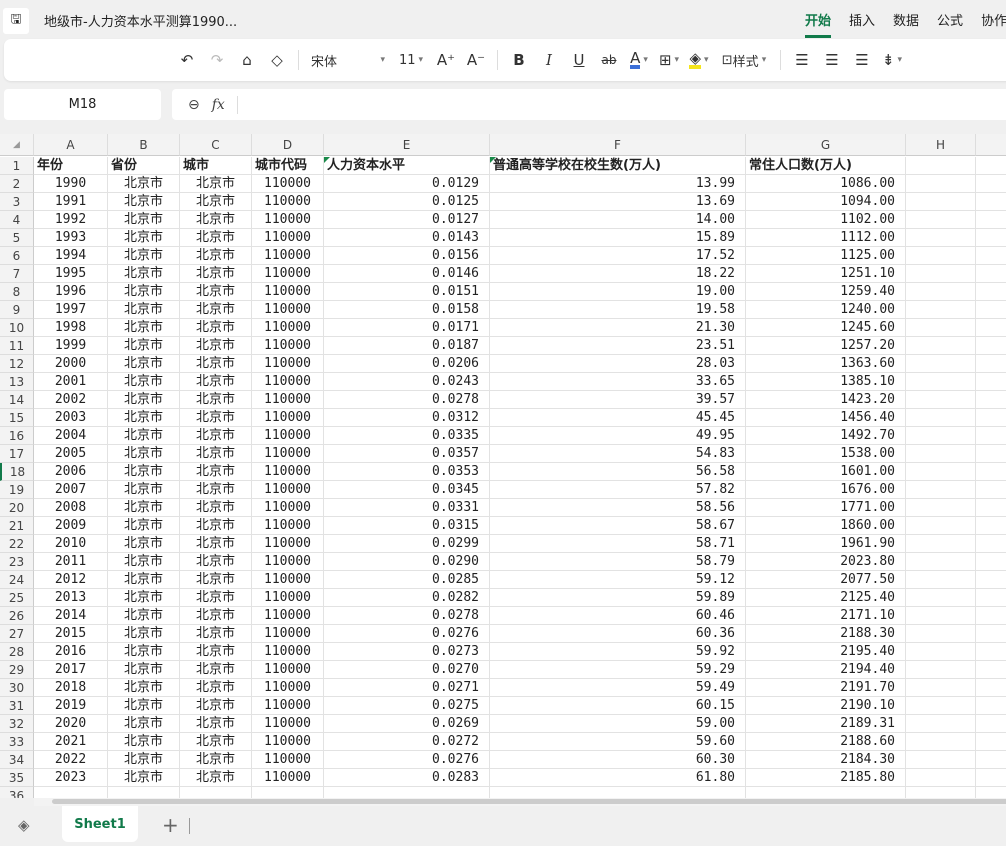 This screenshot has width=1006, height=846. I want to click on cell: 0.0273, so click(407, 652).